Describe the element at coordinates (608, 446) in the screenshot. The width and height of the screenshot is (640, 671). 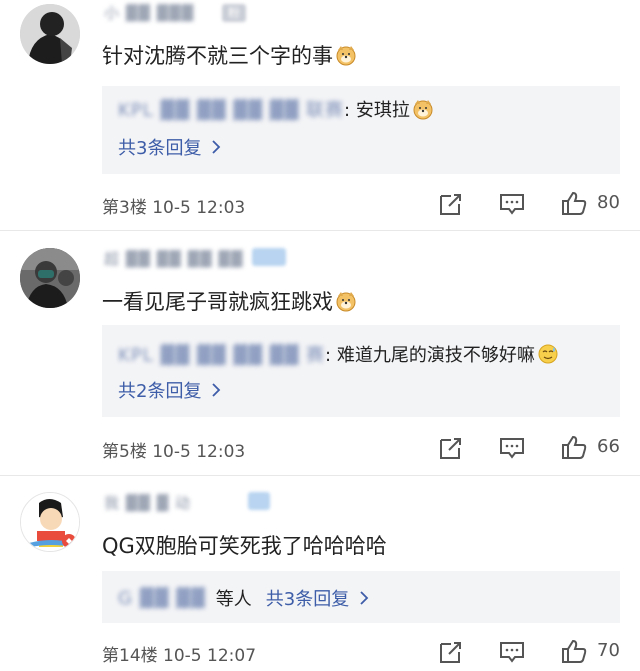
I see `like-count: 66` at that location.